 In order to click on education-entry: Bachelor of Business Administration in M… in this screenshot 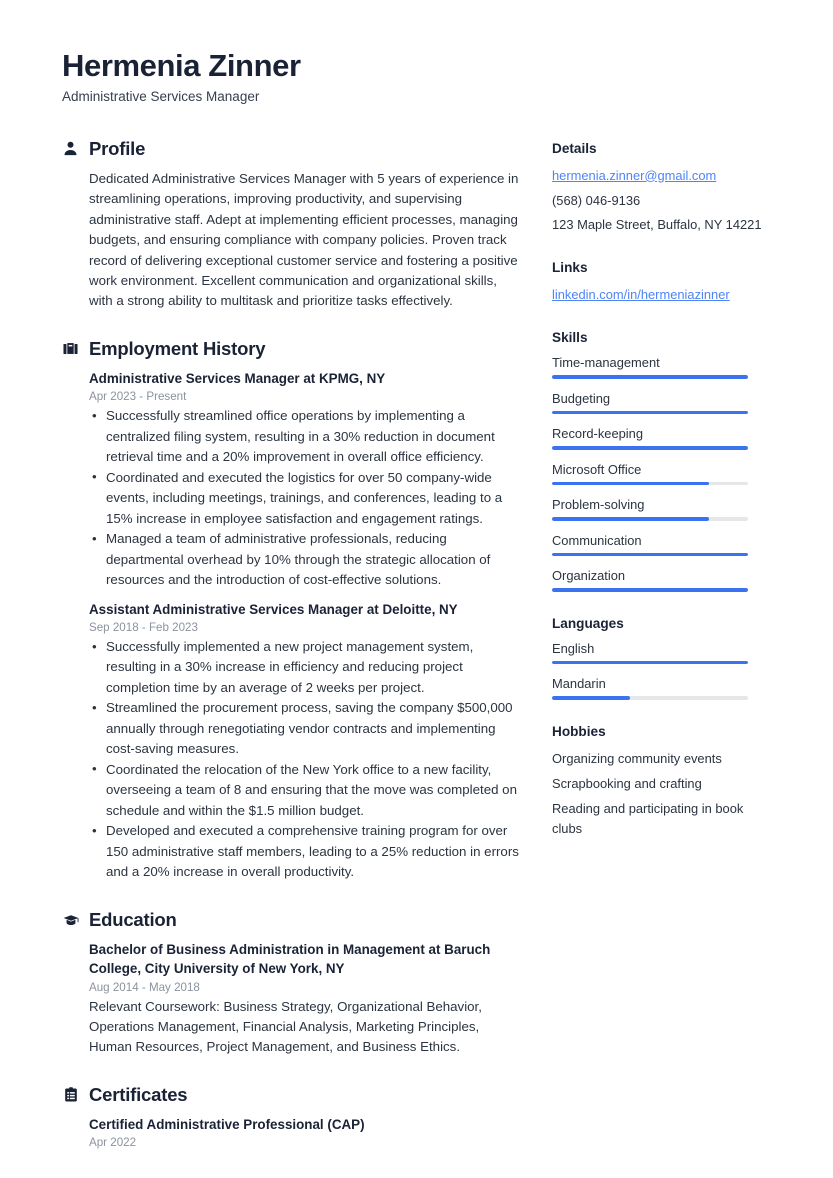, I will do `click(304, 999)`.